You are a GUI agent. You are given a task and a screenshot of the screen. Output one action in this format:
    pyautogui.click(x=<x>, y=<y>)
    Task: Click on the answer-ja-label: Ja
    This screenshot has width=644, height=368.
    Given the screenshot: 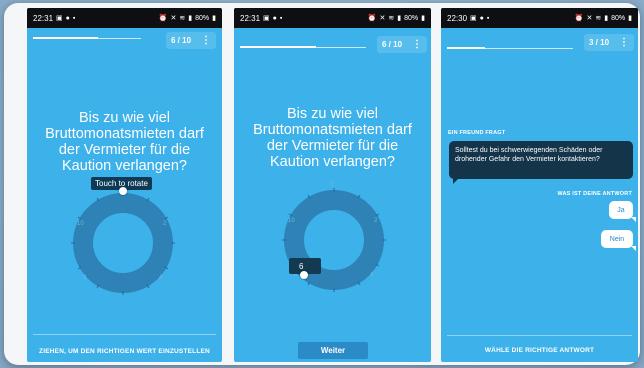 What is the action you would take?
    pyautogui.click(x=621, y=210)
    